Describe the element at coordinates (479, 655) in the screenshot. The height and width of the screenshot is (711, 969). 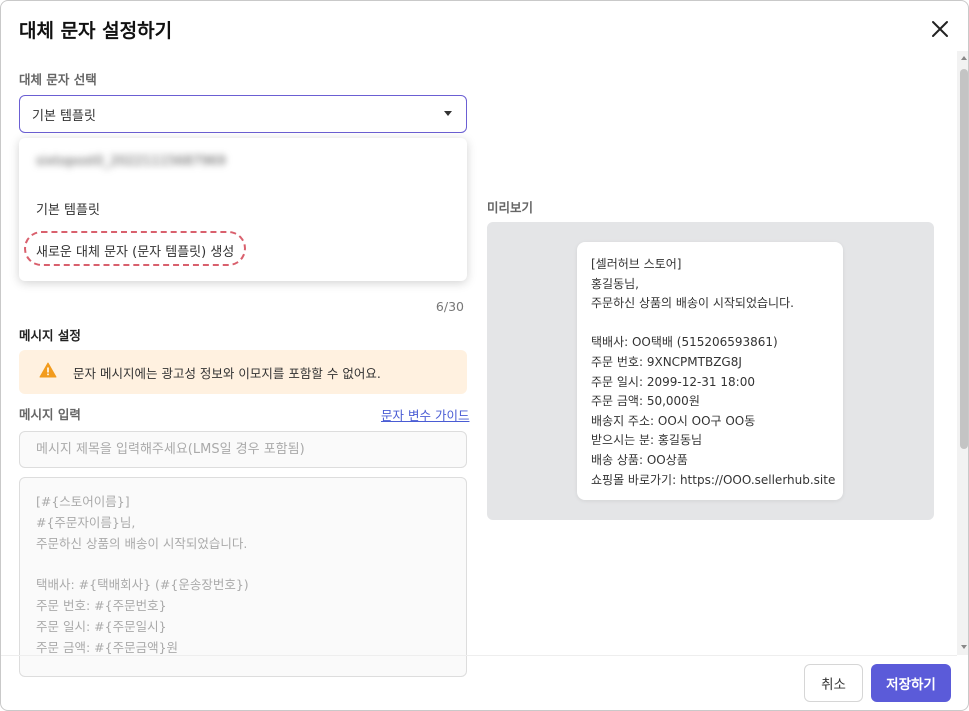
I see `footer-divider` at that location.